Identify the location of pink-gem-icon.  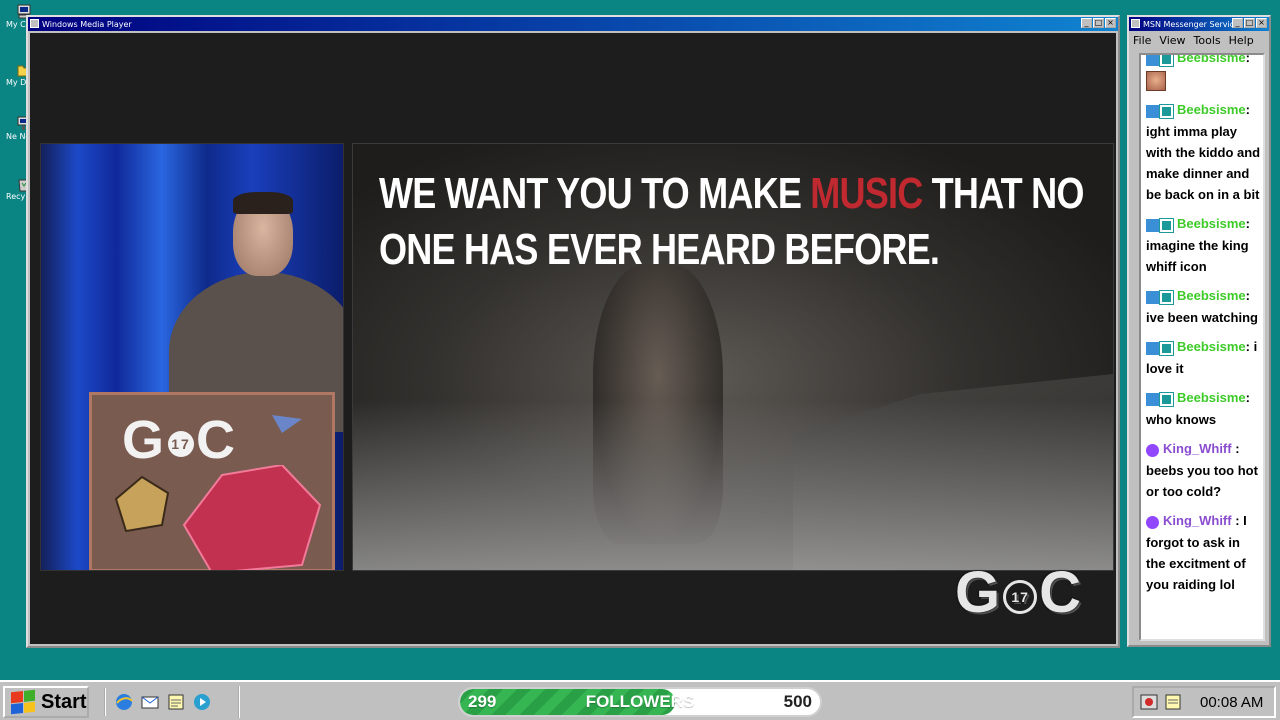
(252, 517).